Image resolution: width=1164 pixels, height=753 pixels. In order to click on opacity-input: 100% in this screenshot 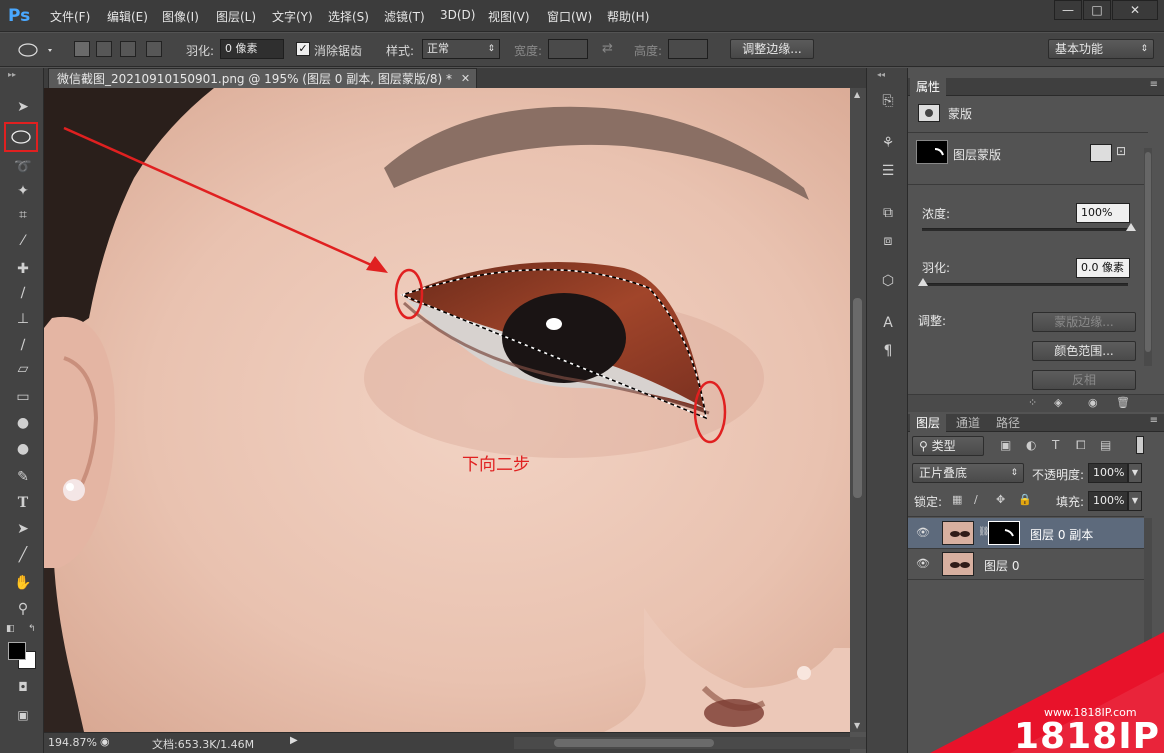, I will do `click(1108, 473)`.